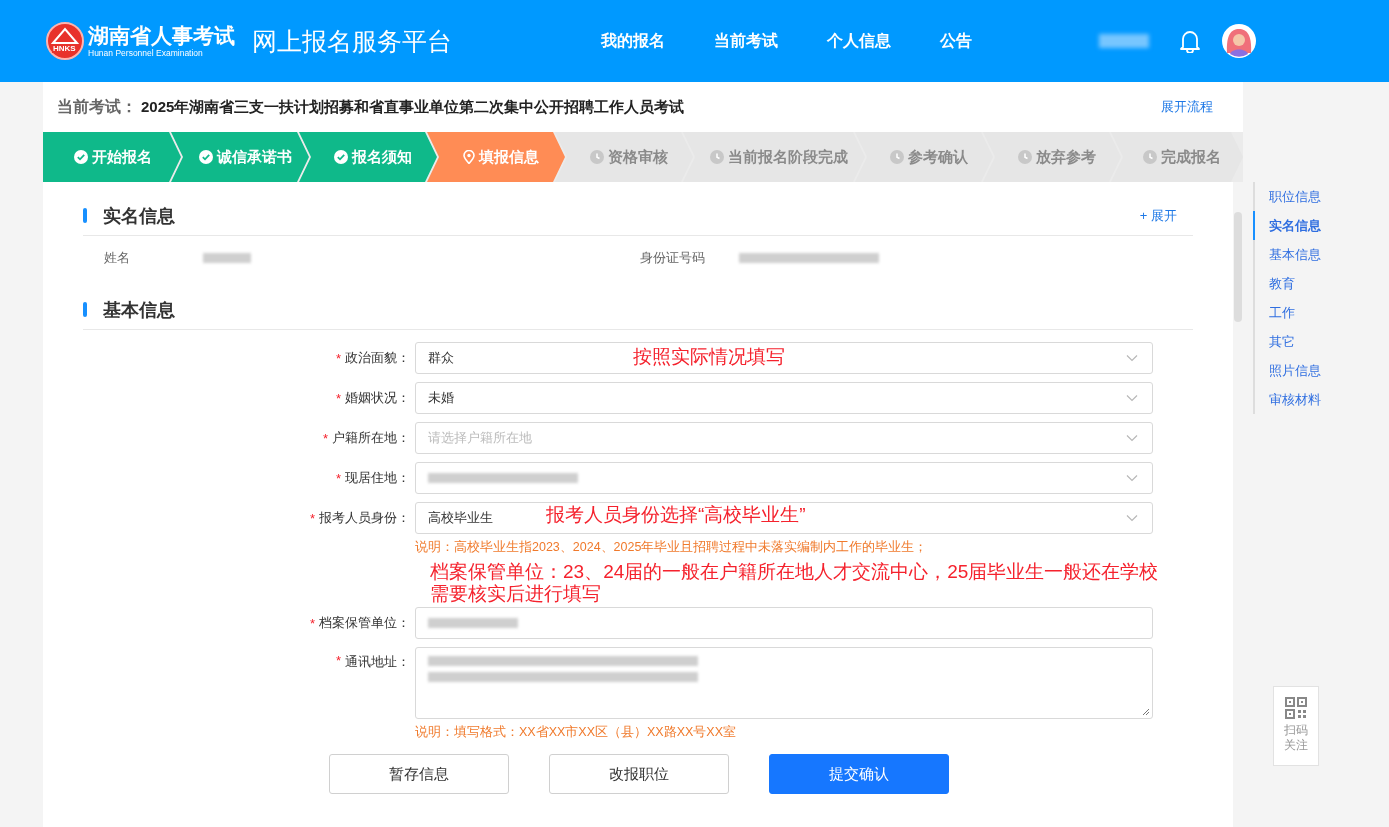  I want to click on location-pin-icon, so click(469, 157).